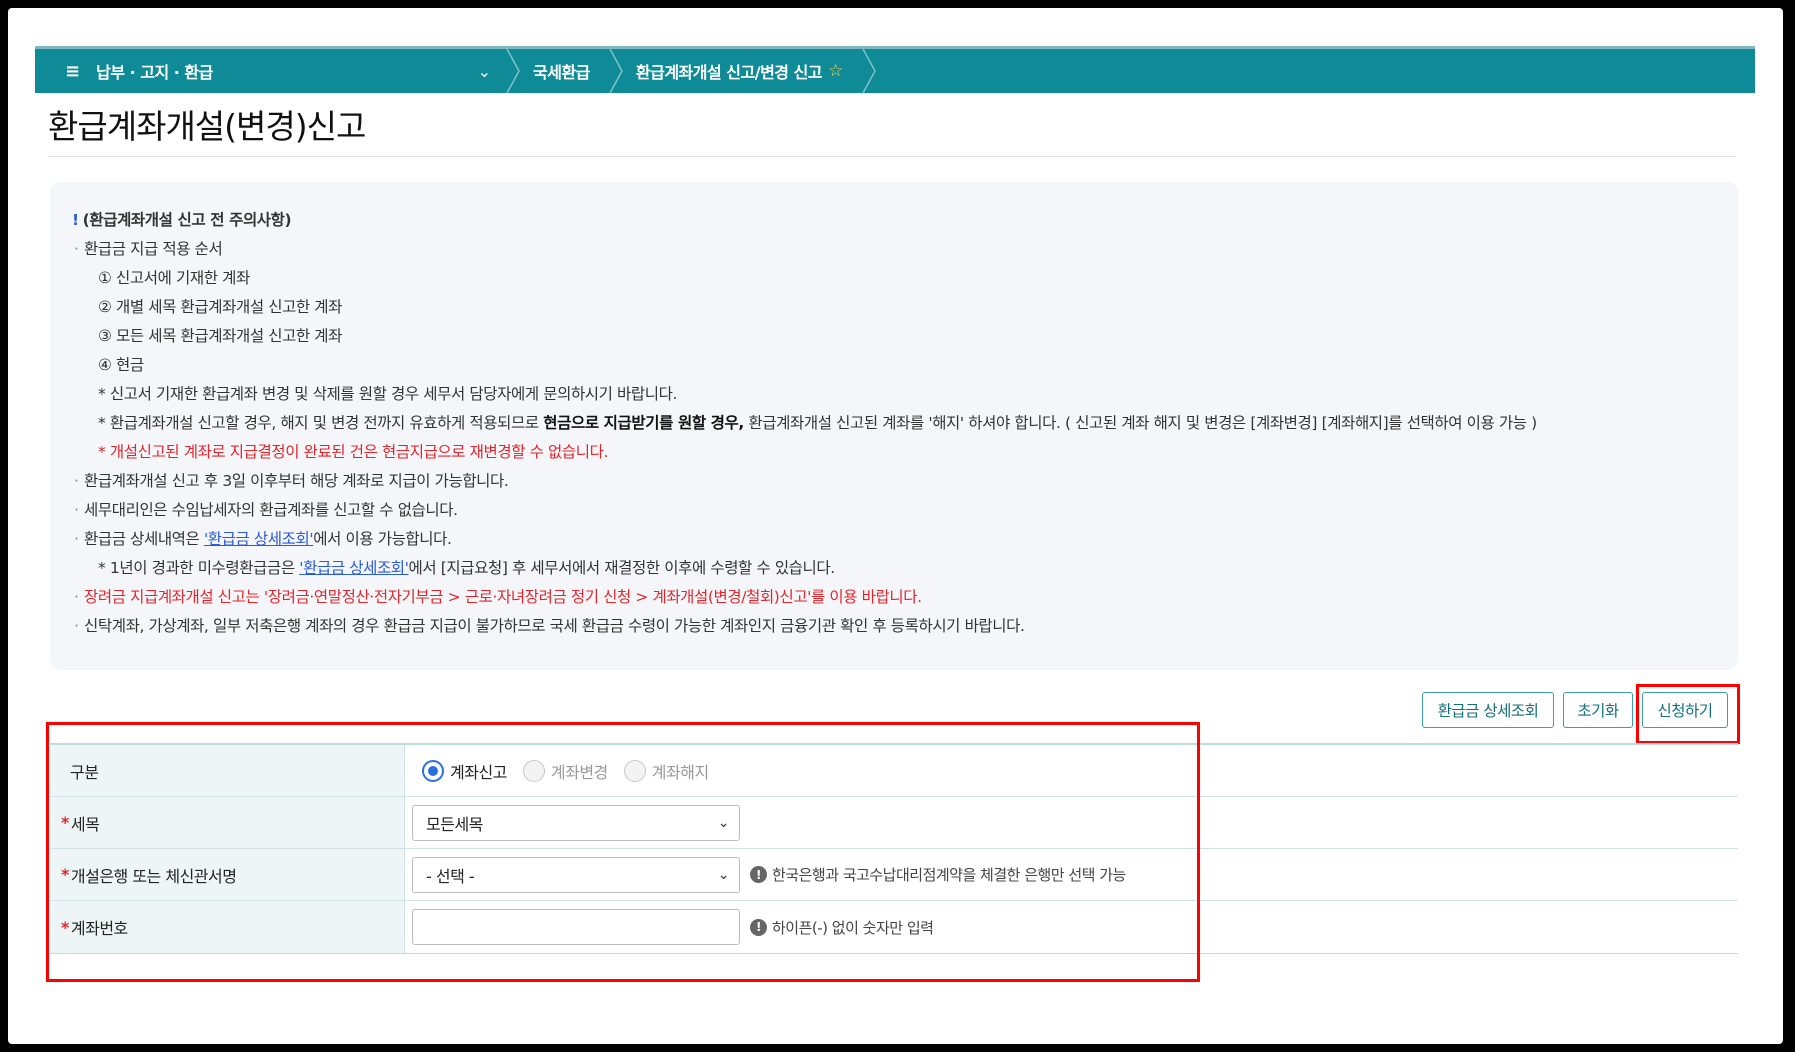 Image resolution: width=1795 pixels, height=1052 pixels. What do you see at coordinates (895, 69) in the screenshot?
I see `top-navbar: ≡ 납부 · 고지 · 환급 ⌄ 국세환급 환급계좌개설 신고/변경 신고 ☆` at bounding box center [895, 69].